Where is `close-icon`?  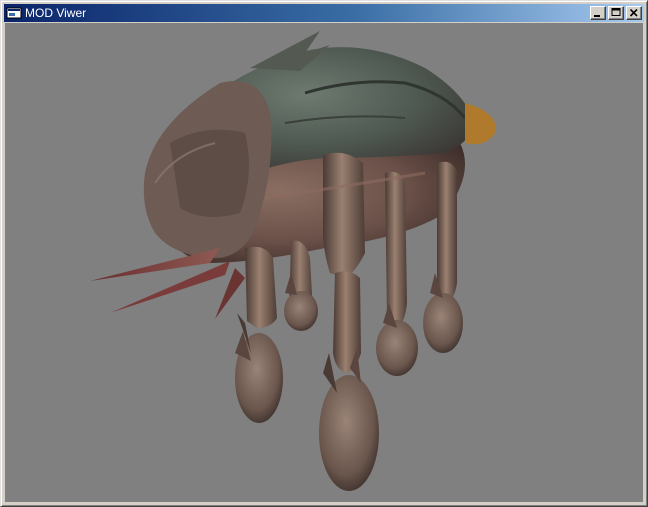
close-icon is located at coordinates (633, 12).